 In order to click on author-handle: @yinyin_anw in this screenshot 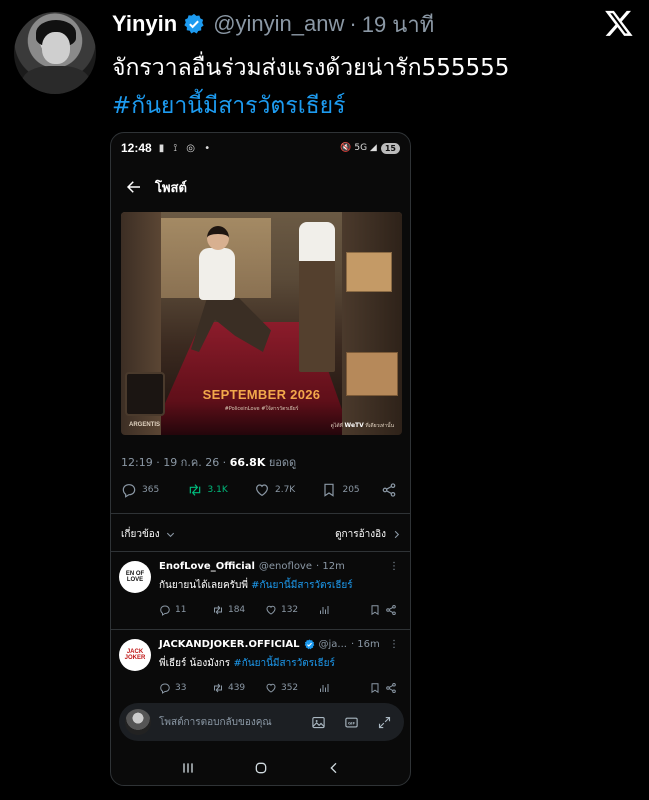, I will do `click(278, 24)`.